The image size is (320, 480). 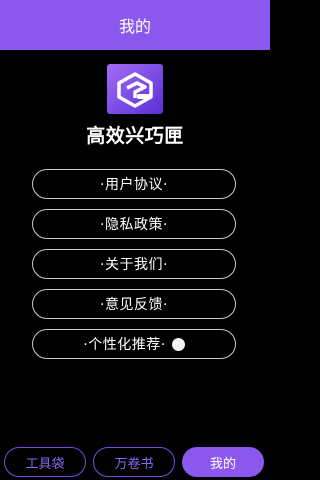 I want to click on about-us-button: ·关于我们·, so click(x=134, y=264).